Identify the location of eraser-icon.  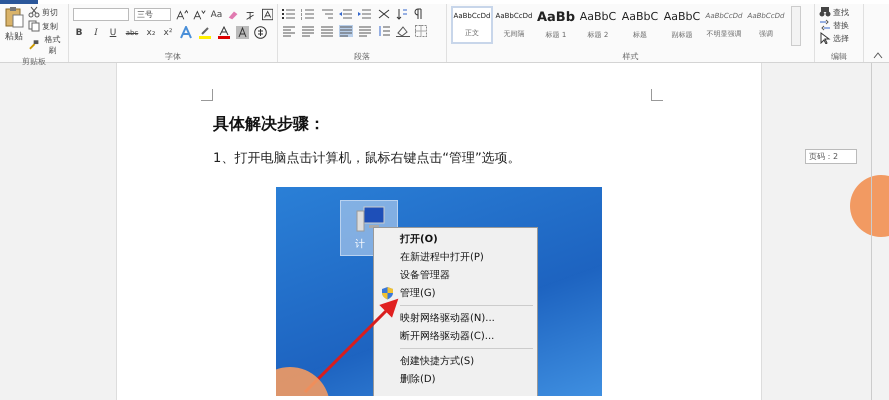
(233, 14).